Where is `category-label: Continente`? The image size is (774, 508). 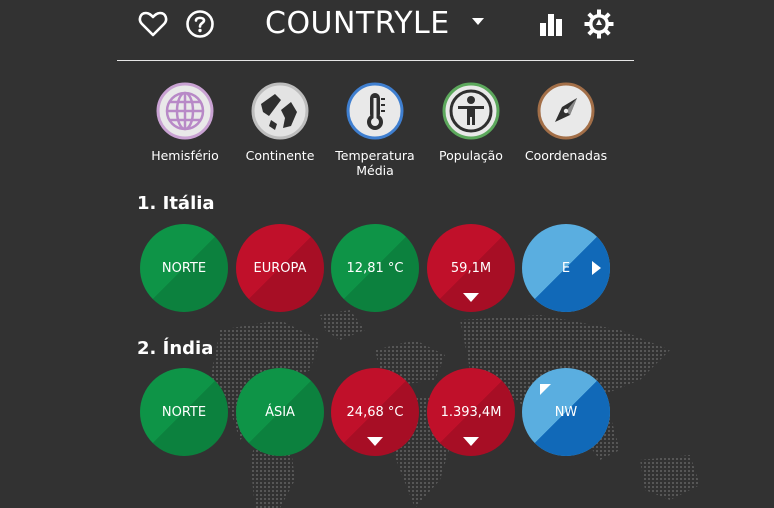 category-label: Continente is located at coordinates (280, 155).